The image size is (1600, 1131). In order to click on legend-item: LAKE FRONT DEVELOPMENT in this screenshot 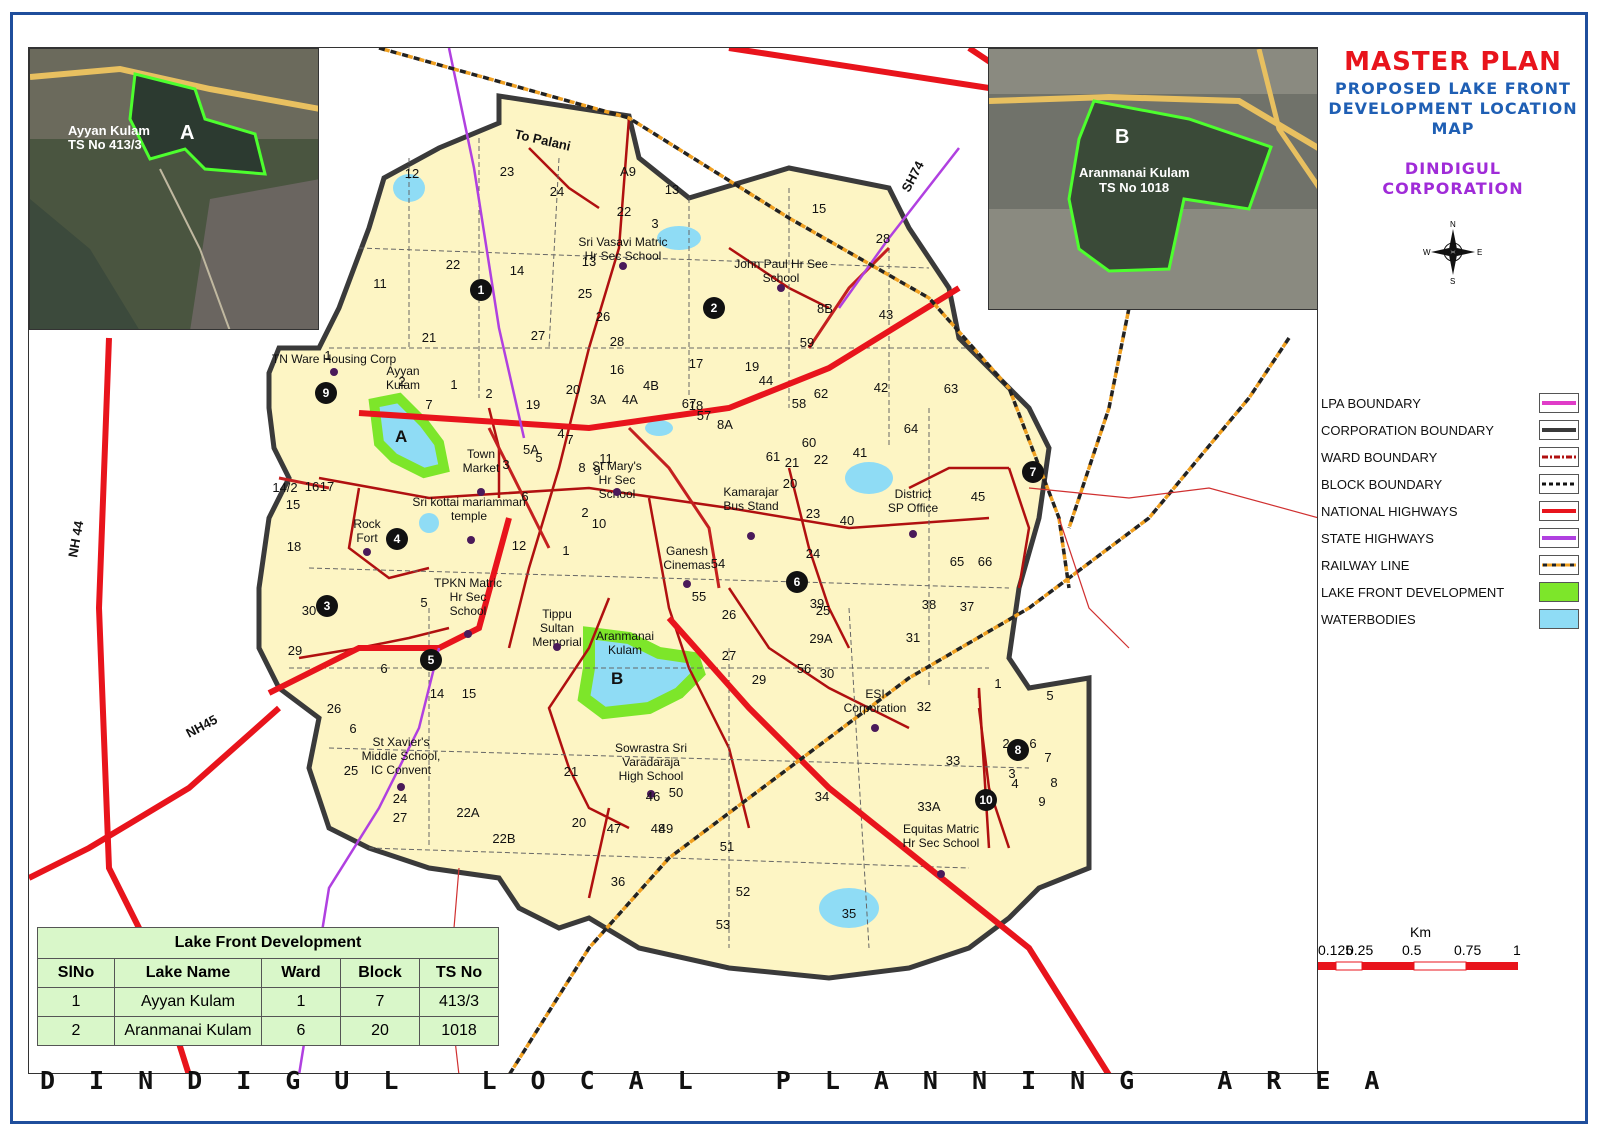, I will do `click(1452, 595)`.